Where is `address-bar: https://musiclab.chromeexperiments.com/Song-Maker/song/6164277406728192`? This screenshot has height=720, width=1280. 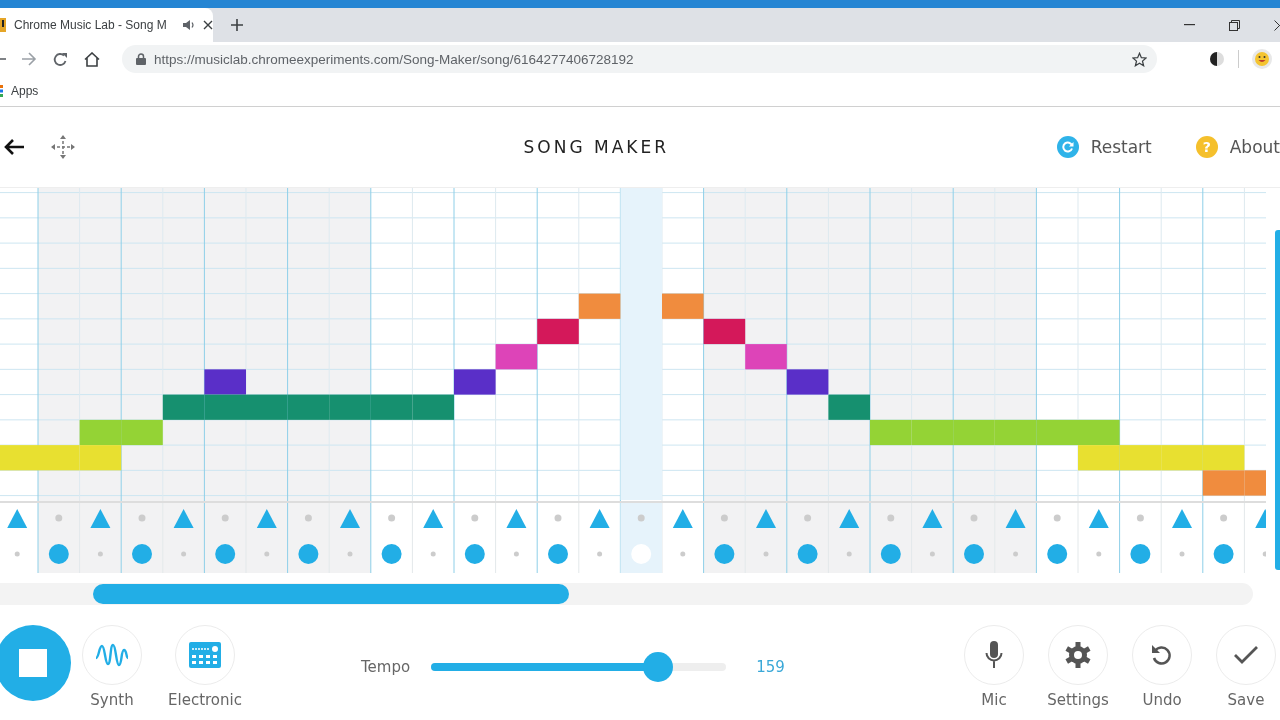 address-bar: https://musiclab.chromeexperiments.com/Song-Maker/song/6164277406728192 is located at coordinates (639, 59).